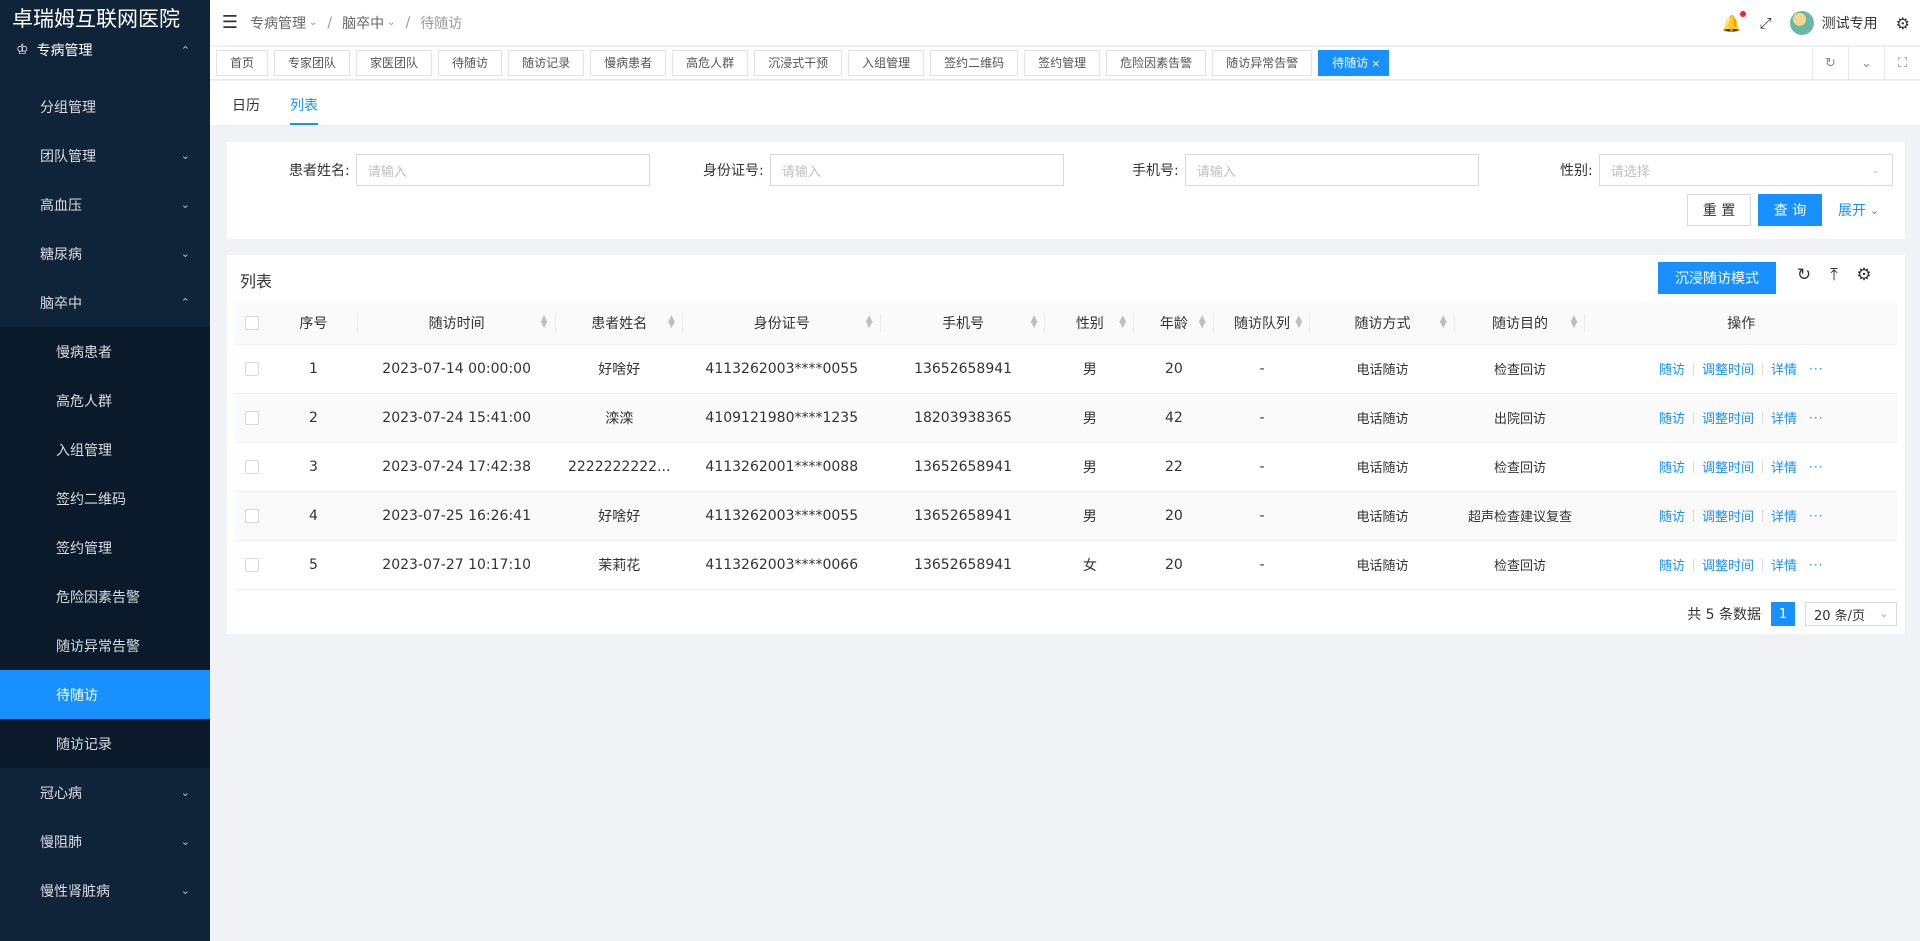  I want to click on tab-item: 签约管理, so click(1062, 63).